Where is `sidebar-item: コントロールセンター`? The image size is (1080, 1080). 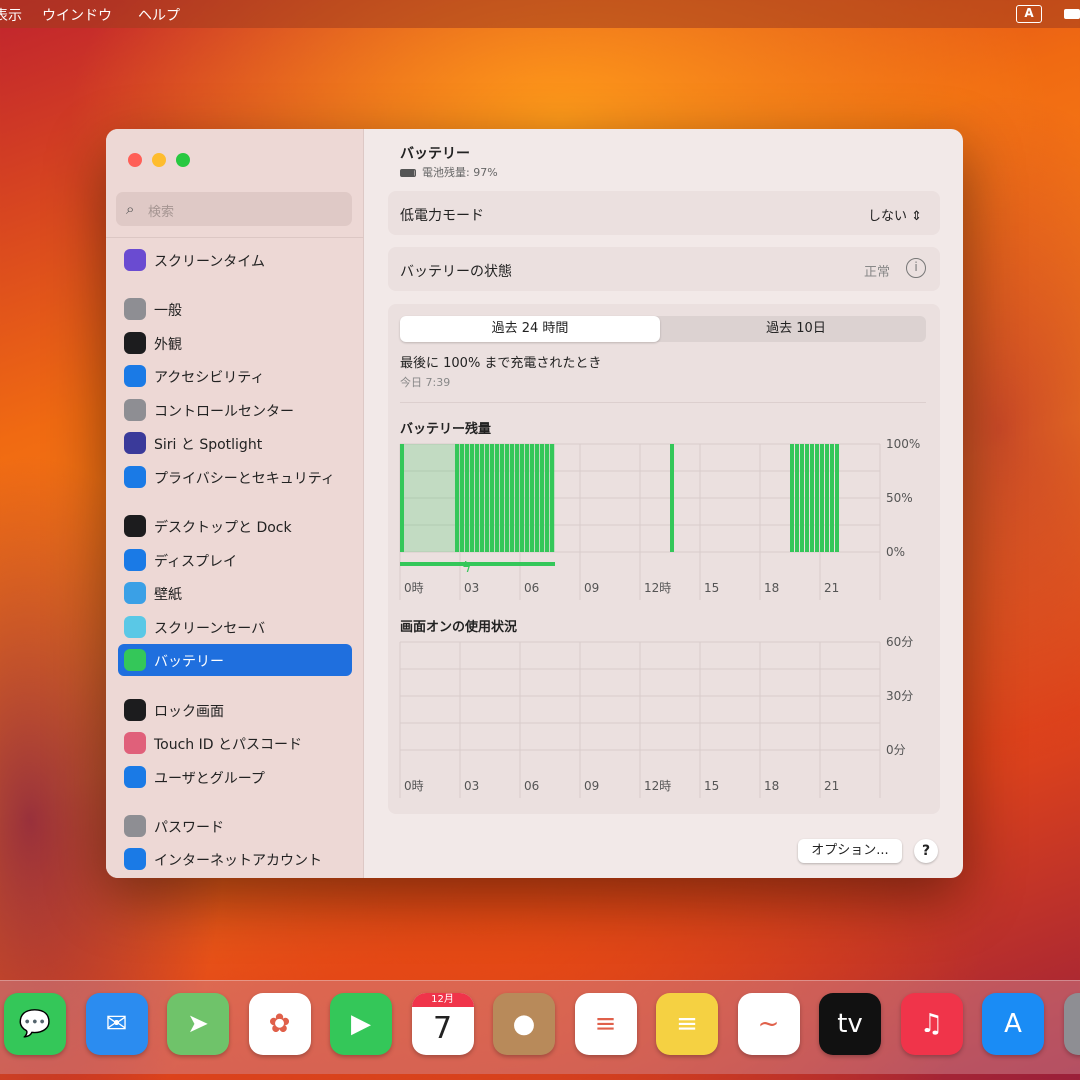
sidebar-item: コントロールセンター is located at coordinates (235, 410).